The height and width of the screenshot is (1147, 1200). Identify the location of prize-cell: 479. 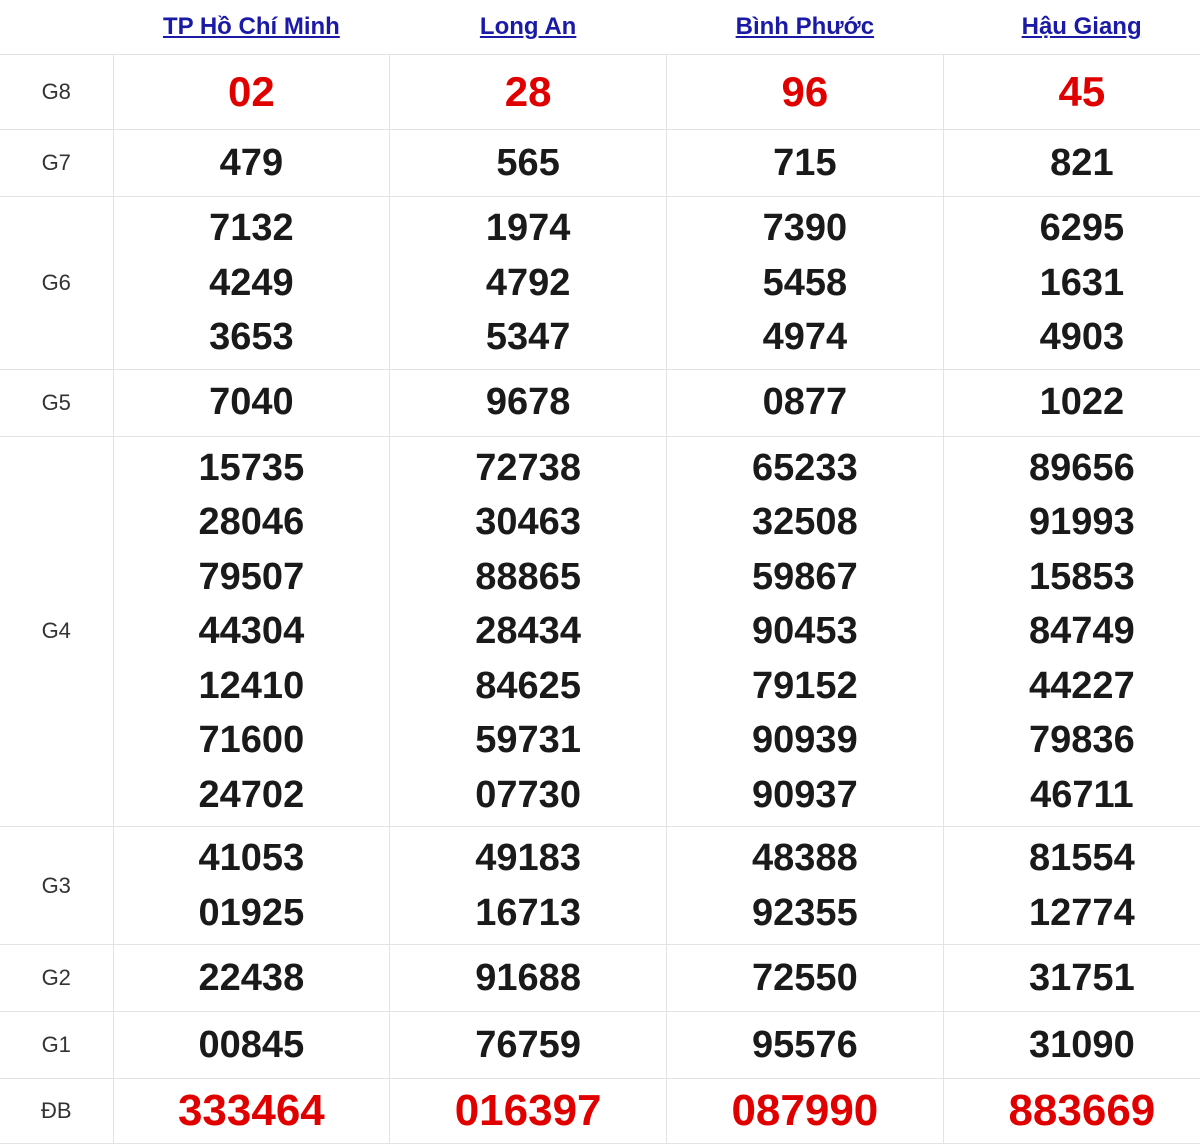
(251, 163).